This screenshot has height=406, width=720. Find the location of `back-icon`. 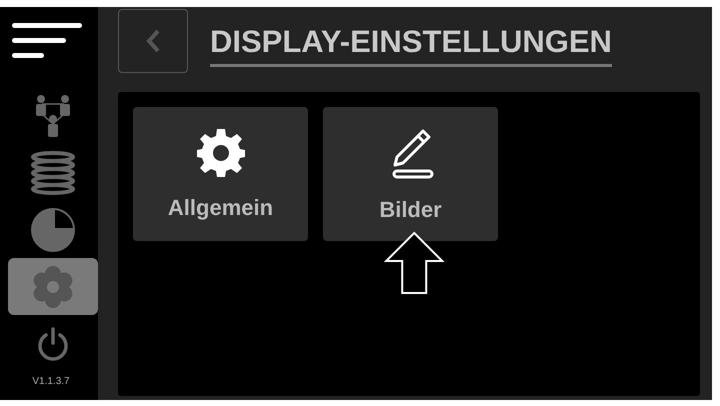

back-icon is located at coordinates (153, 40).